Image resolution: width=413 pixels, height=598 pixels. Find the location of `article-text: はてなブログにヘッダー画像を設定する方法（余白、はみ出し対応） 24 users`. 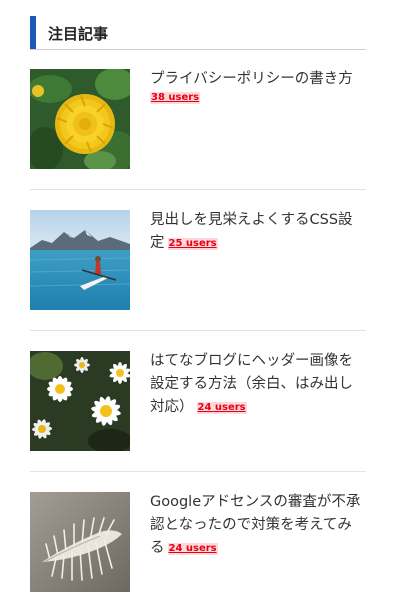

article-text: はてなブログにヘッダー画像を設定する方法（余白、はみ出し対応） 24 users is located at coordinates (258, 384).